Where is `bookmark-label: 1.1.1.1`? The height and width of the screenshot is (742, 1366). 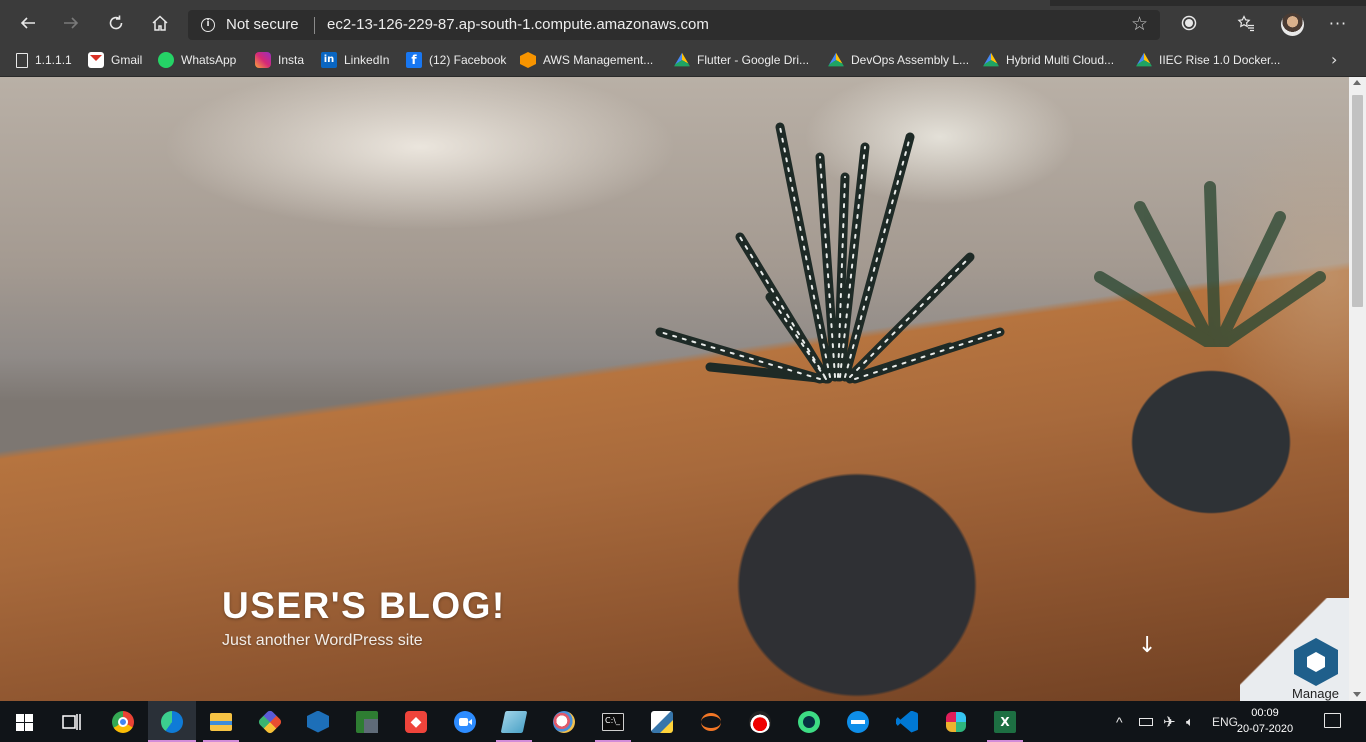
bookmark-label: 1.1.1.1 is located at coordinates (53, 60).